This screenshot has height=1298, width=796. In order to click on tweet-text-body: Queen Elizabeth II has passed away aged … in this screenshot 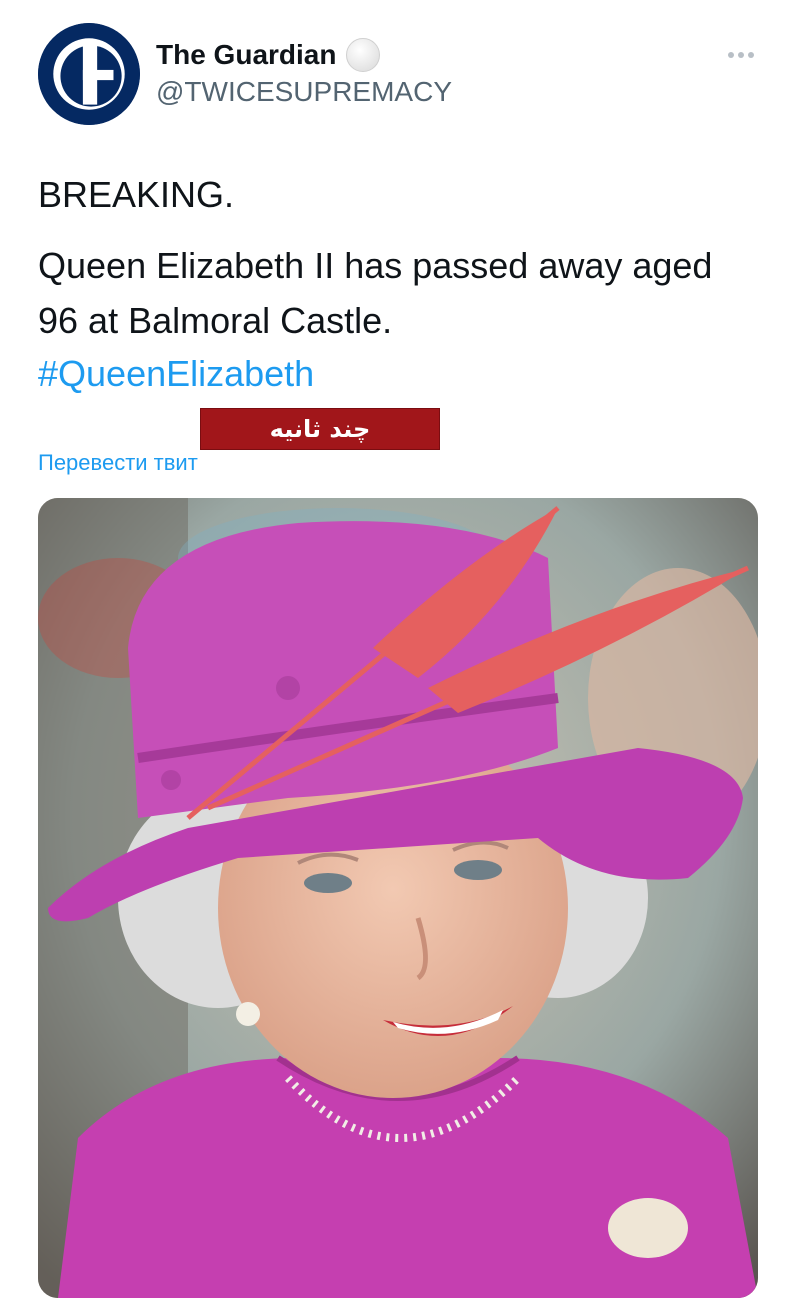, I will do `click(375, 293)`.